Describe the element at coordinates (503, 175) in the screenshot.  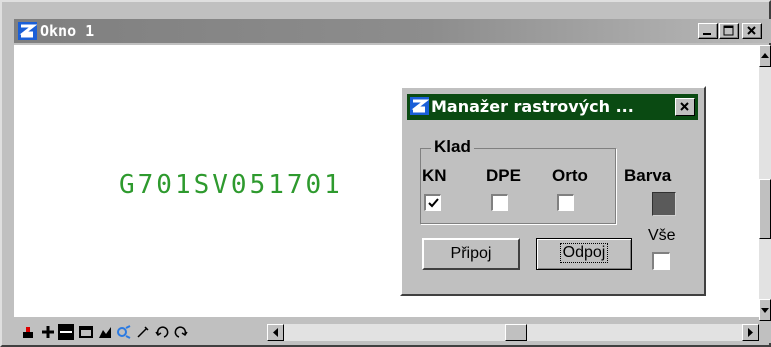
I see `column-label-dpe: DPE` at that location.